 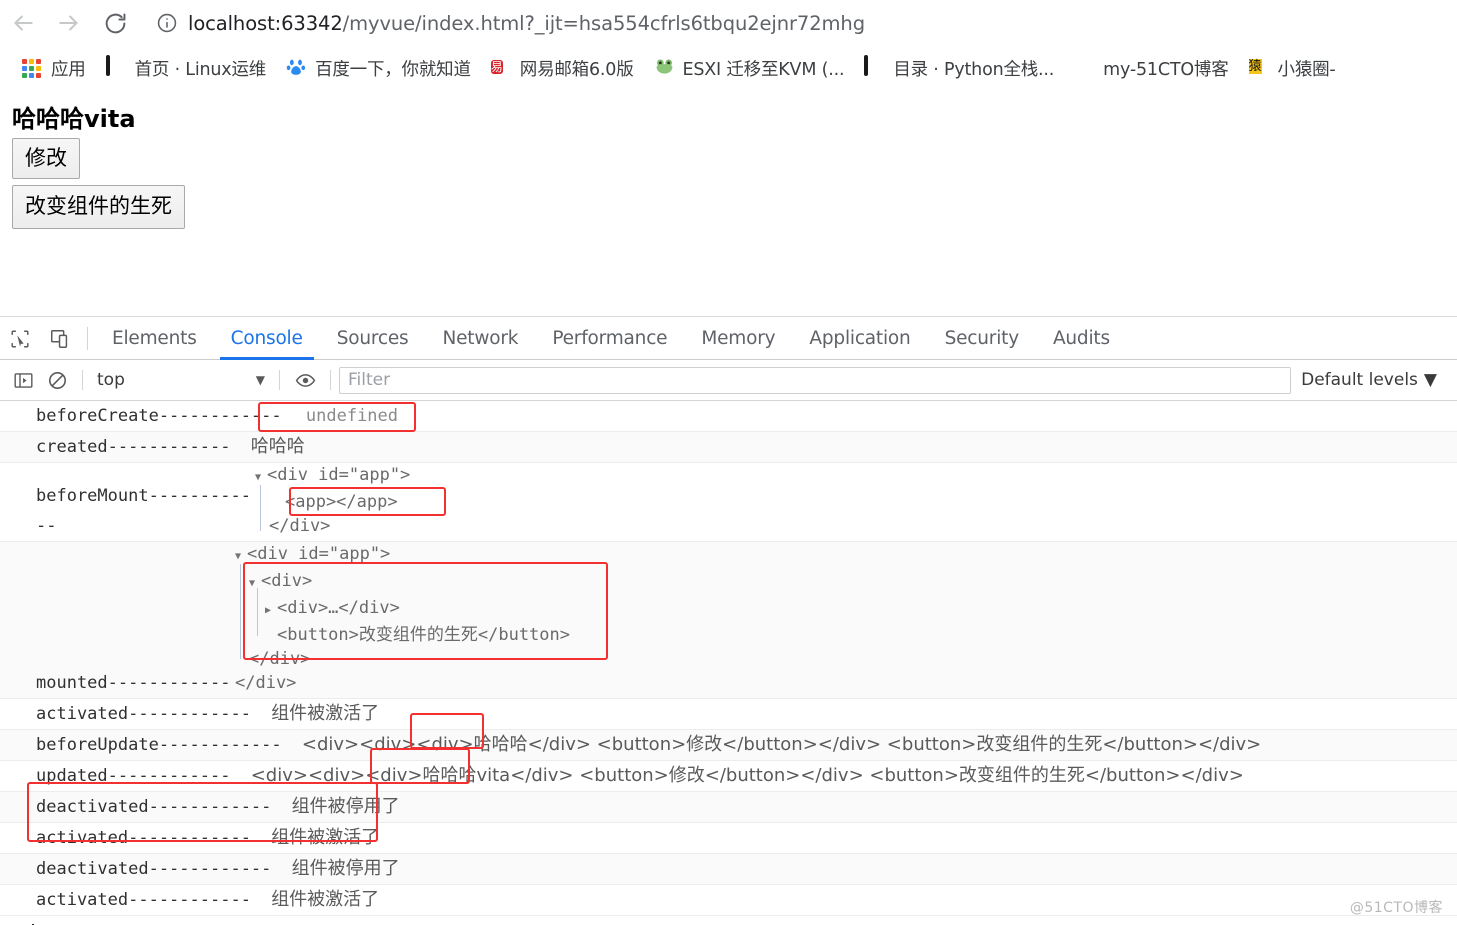 What do you see at coordinates (562, 68) in the screenshot?
I see `bookmark-netease-mail: 易 网易邮箱6.0版` at bounding box center [562, 68].